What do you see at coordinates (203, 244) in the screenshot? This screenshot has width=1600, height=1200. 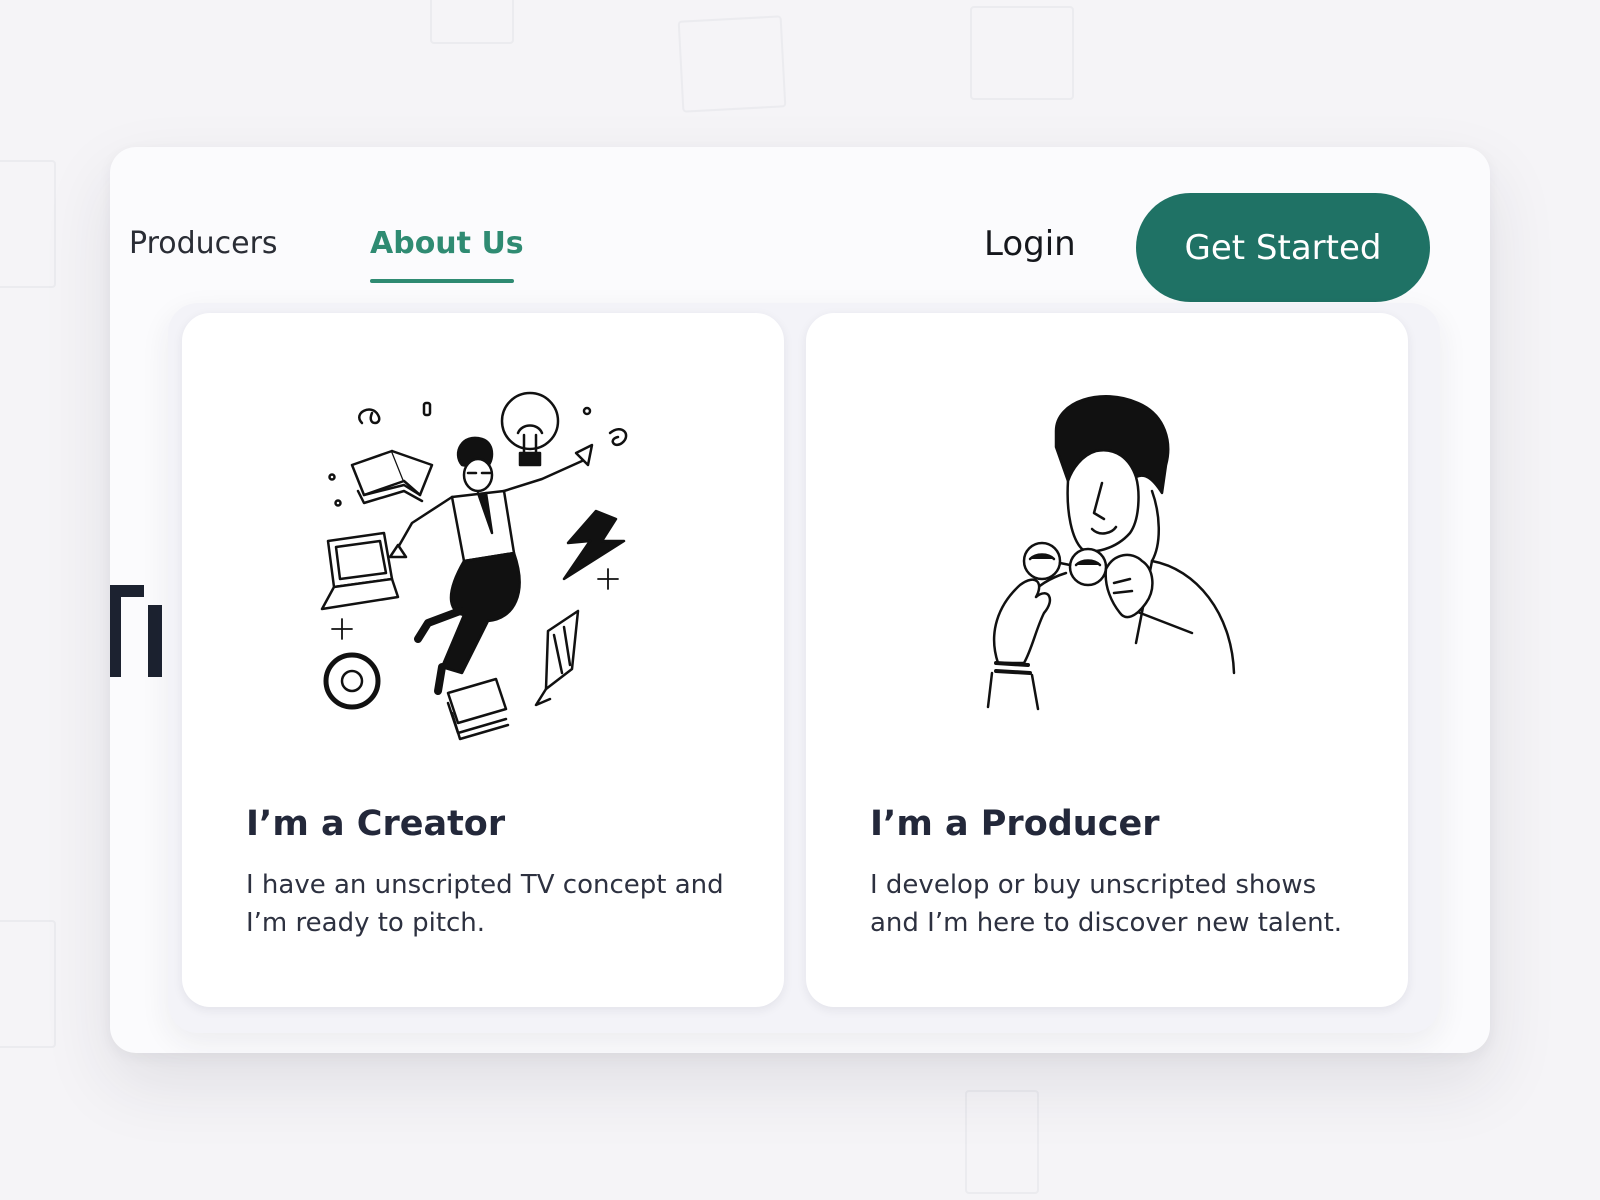 I see `nav-link-producers: Producers` at bounding box center [203, 244].